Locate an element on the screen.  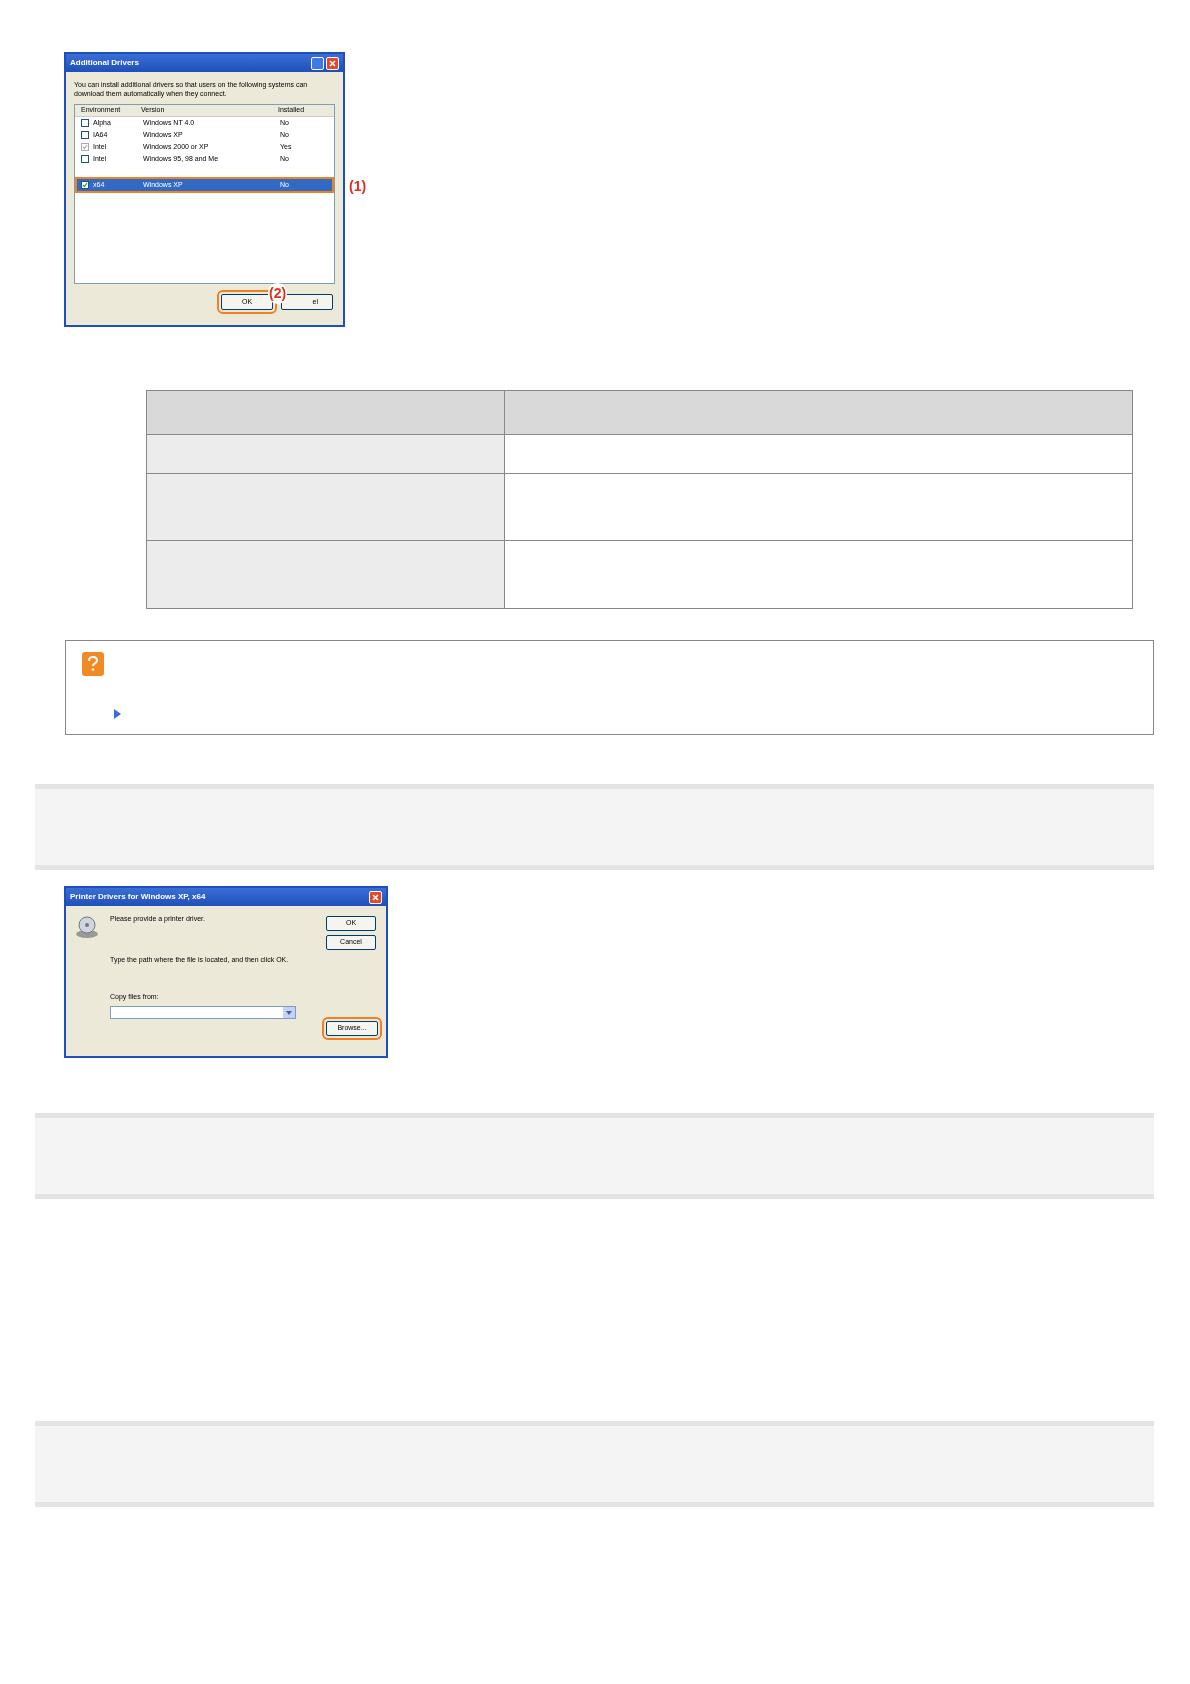
arrow-icon is located at coordinates (117, 714).